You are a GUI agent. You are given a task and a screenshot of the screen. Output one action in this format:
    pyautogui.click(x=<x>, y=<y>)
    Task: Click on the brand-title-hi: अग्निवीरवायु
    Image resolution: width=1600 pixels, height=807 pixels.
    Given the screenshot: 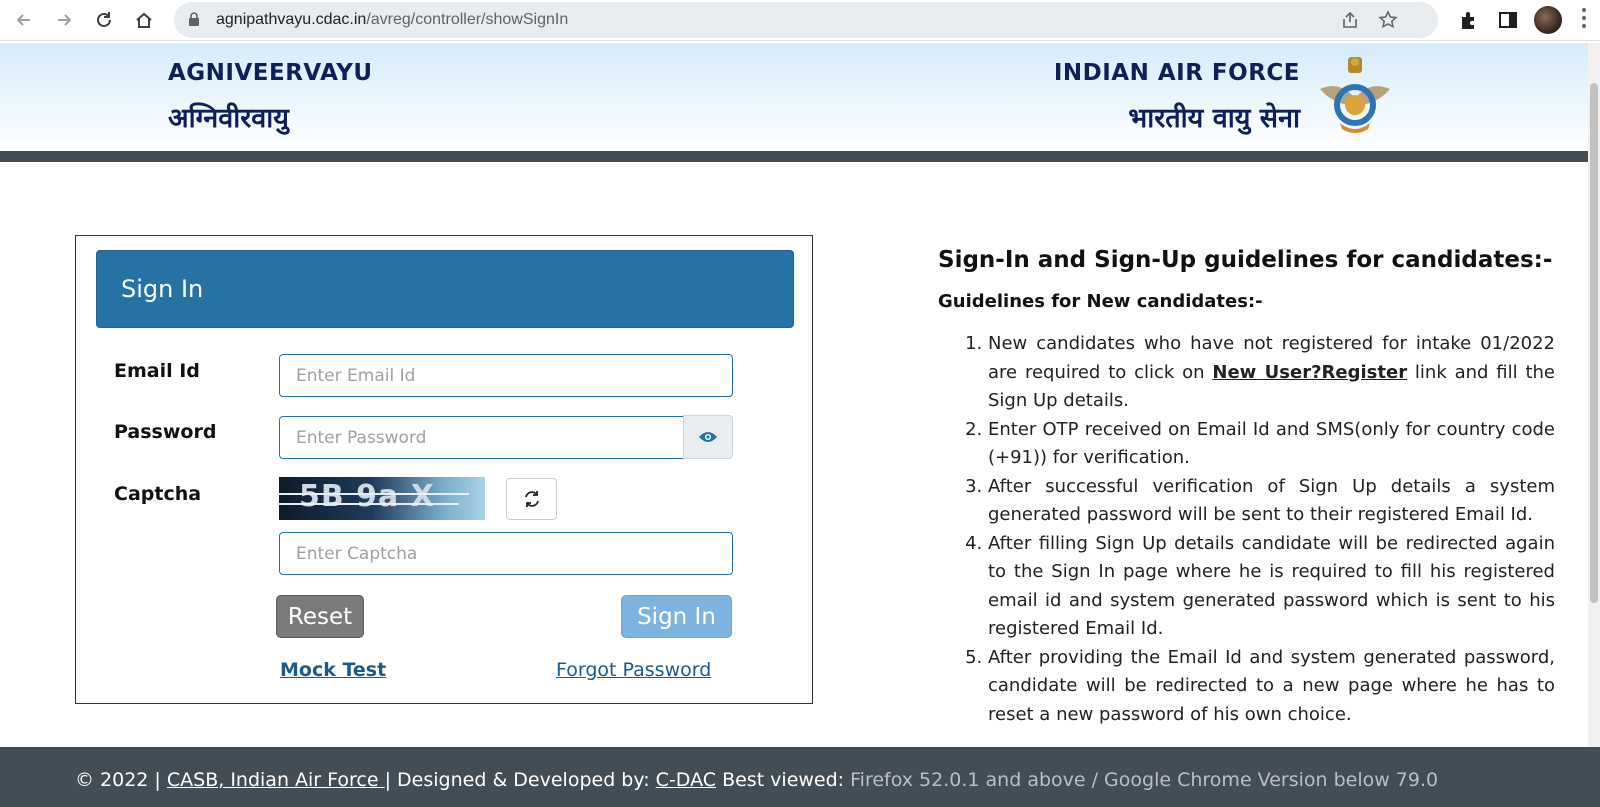 What is the action you would take?
    pyautogui.click(x=228, y=118)
    